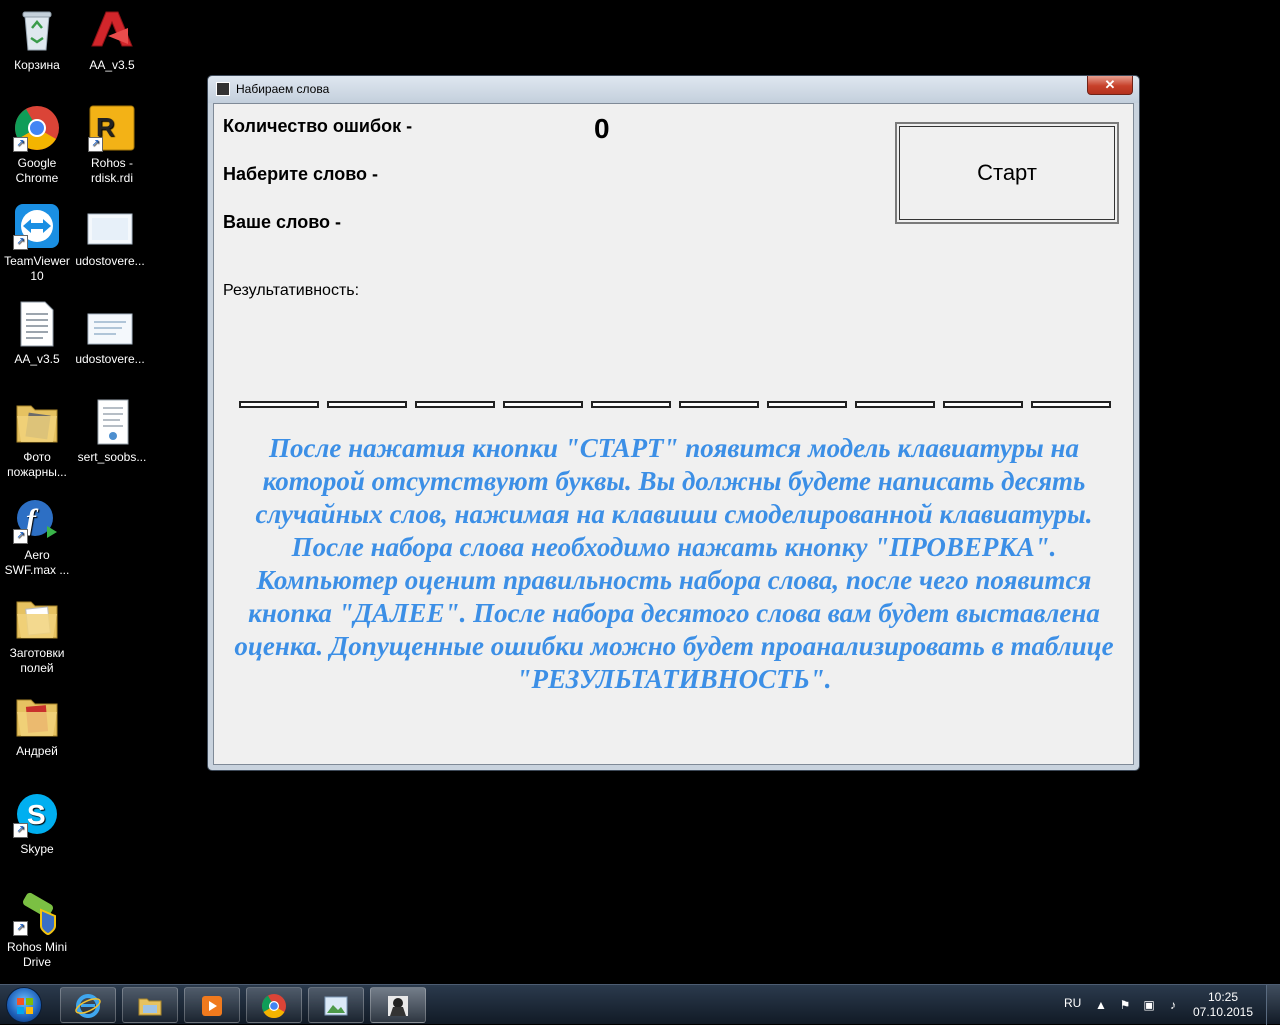  What do you see at coordinates (1273, 1005) in the screenshot?
I see `show-desktop-button` at bounding box center [1273, 1005].